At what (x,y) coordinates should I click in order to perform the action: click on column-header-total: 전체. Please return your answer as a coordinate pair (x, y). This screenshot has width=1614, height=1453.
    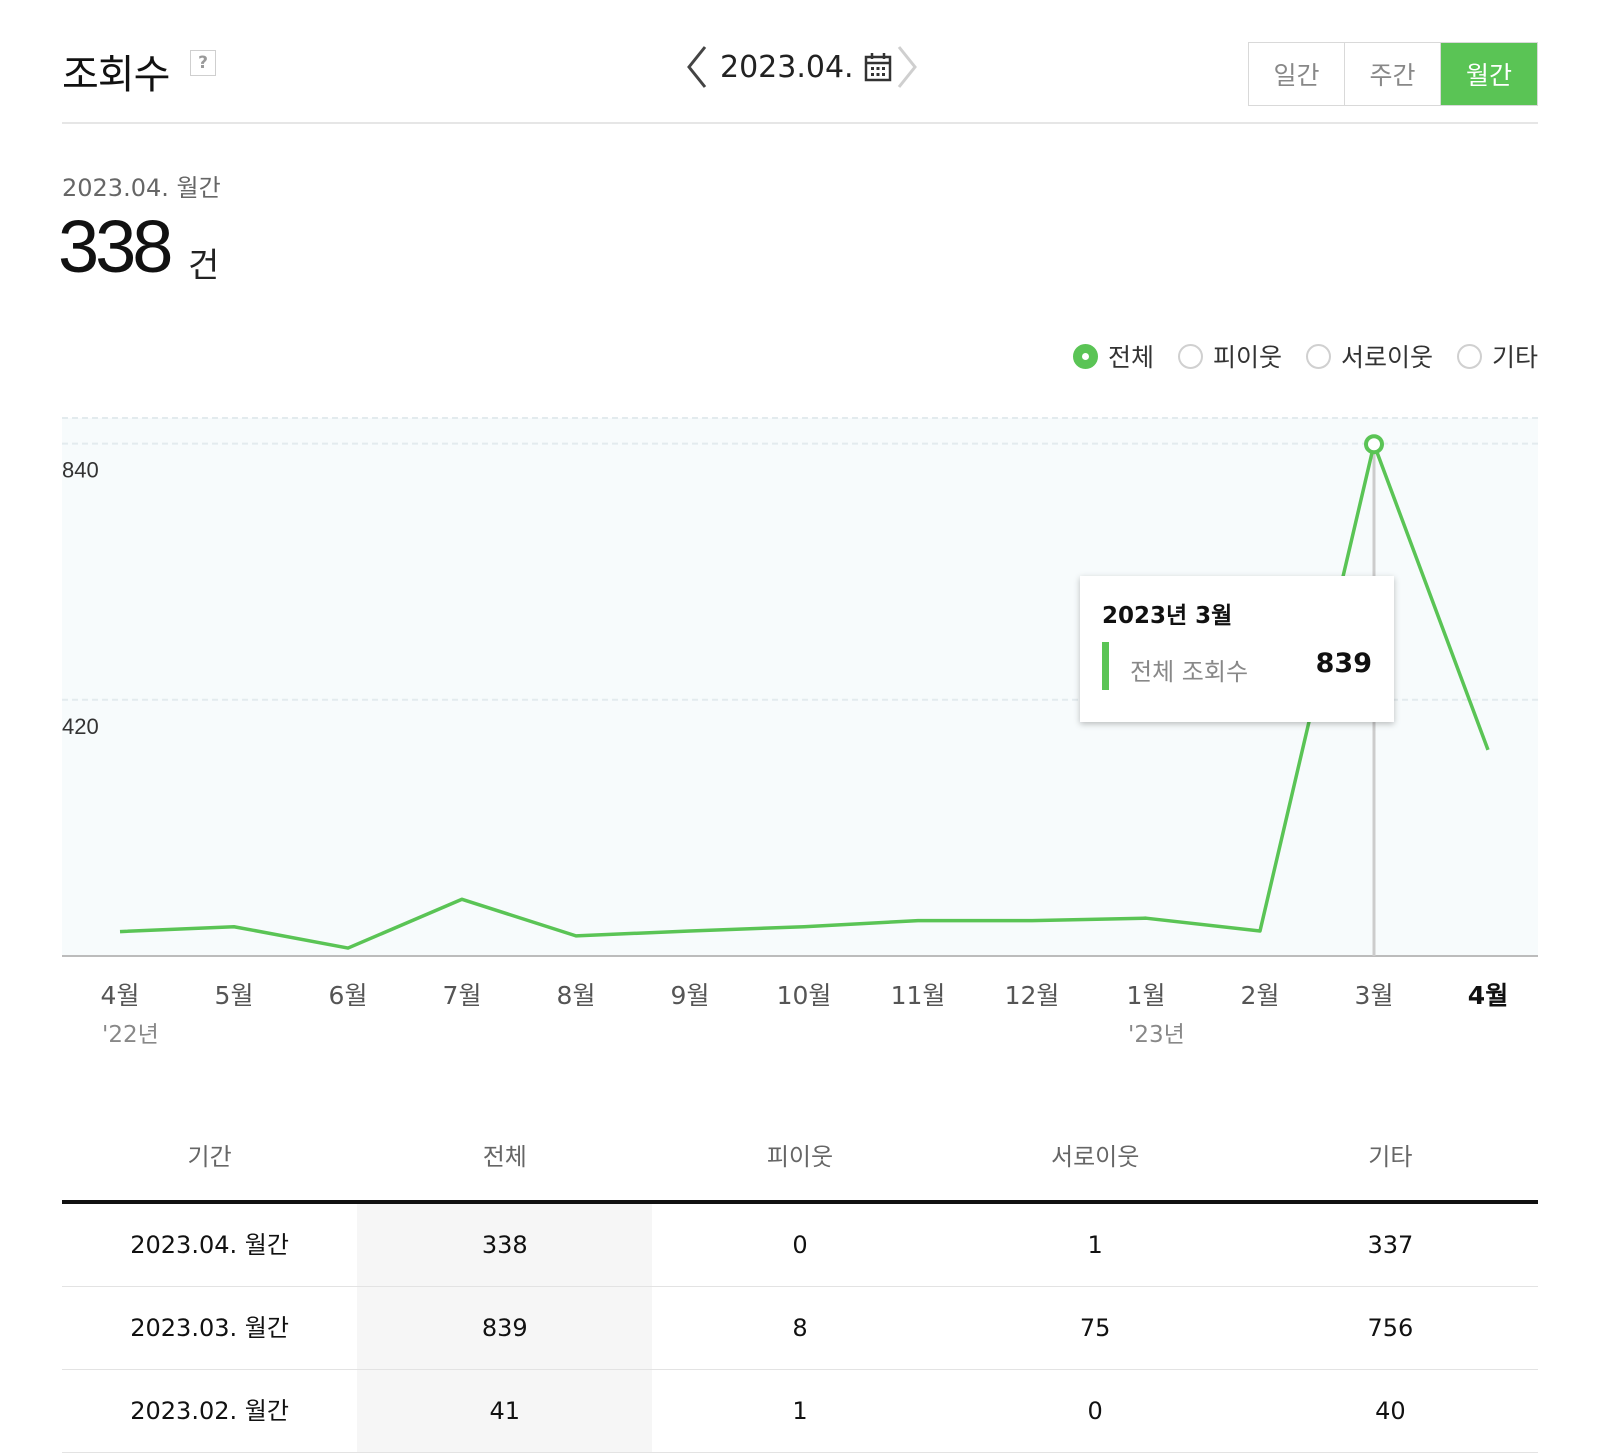
    Looking at the image, I should click on (504, 1157).